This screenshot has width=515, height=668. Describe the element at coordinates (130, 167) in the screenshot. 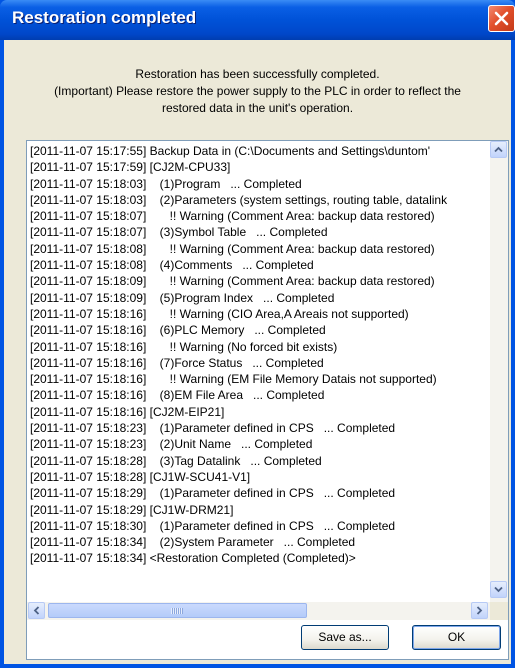

I see `log-line: [2011-11-07 15:17:59] [CJ2M-CPU33]` at that location.